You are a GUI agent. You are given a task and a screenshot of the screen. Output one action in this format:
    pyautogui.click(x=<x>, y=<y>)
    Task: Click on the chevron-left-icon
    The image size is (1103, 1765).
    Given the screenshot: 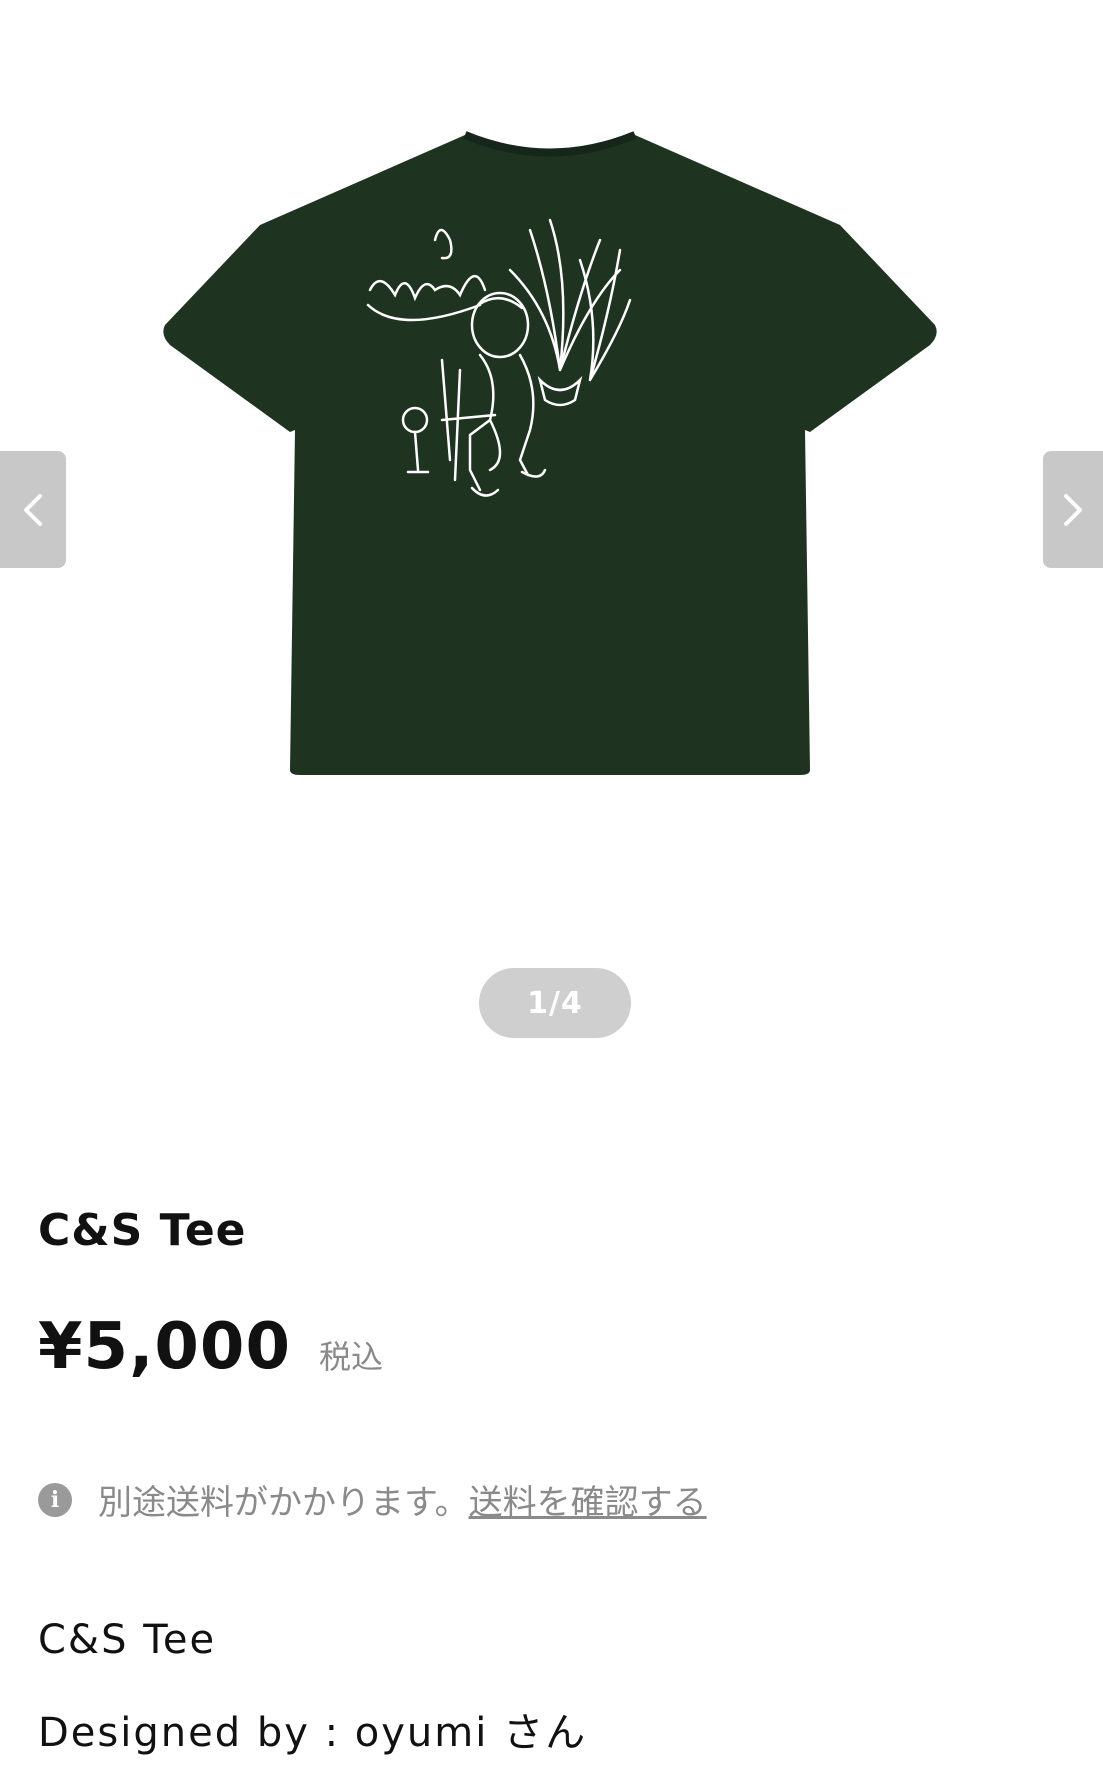 What is the action you would take?
    pyautogui.click(x=33, y=509)
    